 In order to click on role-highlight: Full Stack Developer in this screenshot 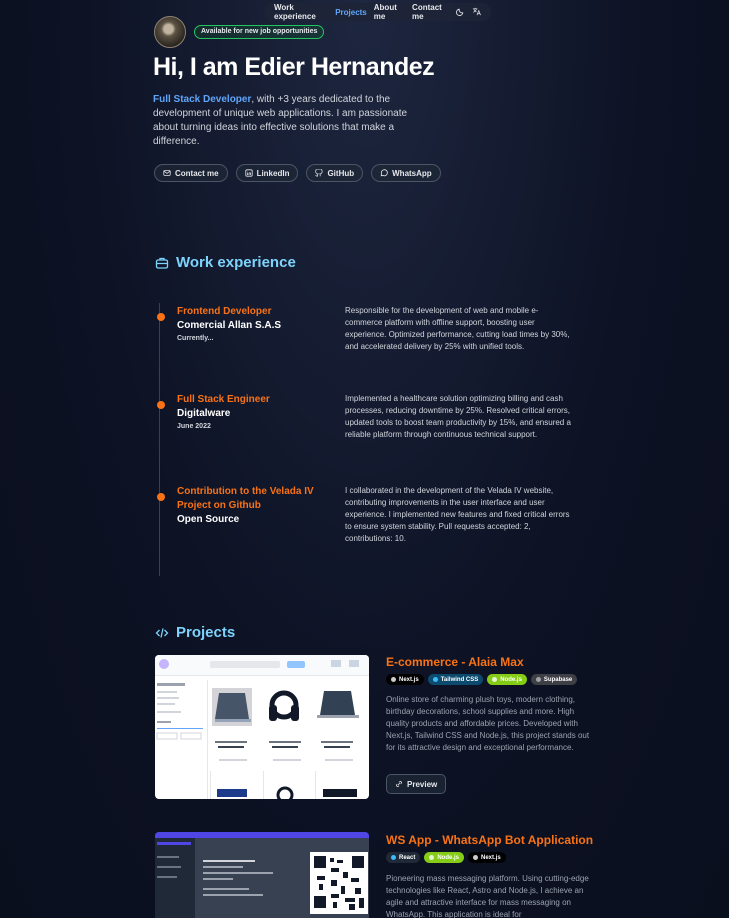, I will do `click(202, 99)`.